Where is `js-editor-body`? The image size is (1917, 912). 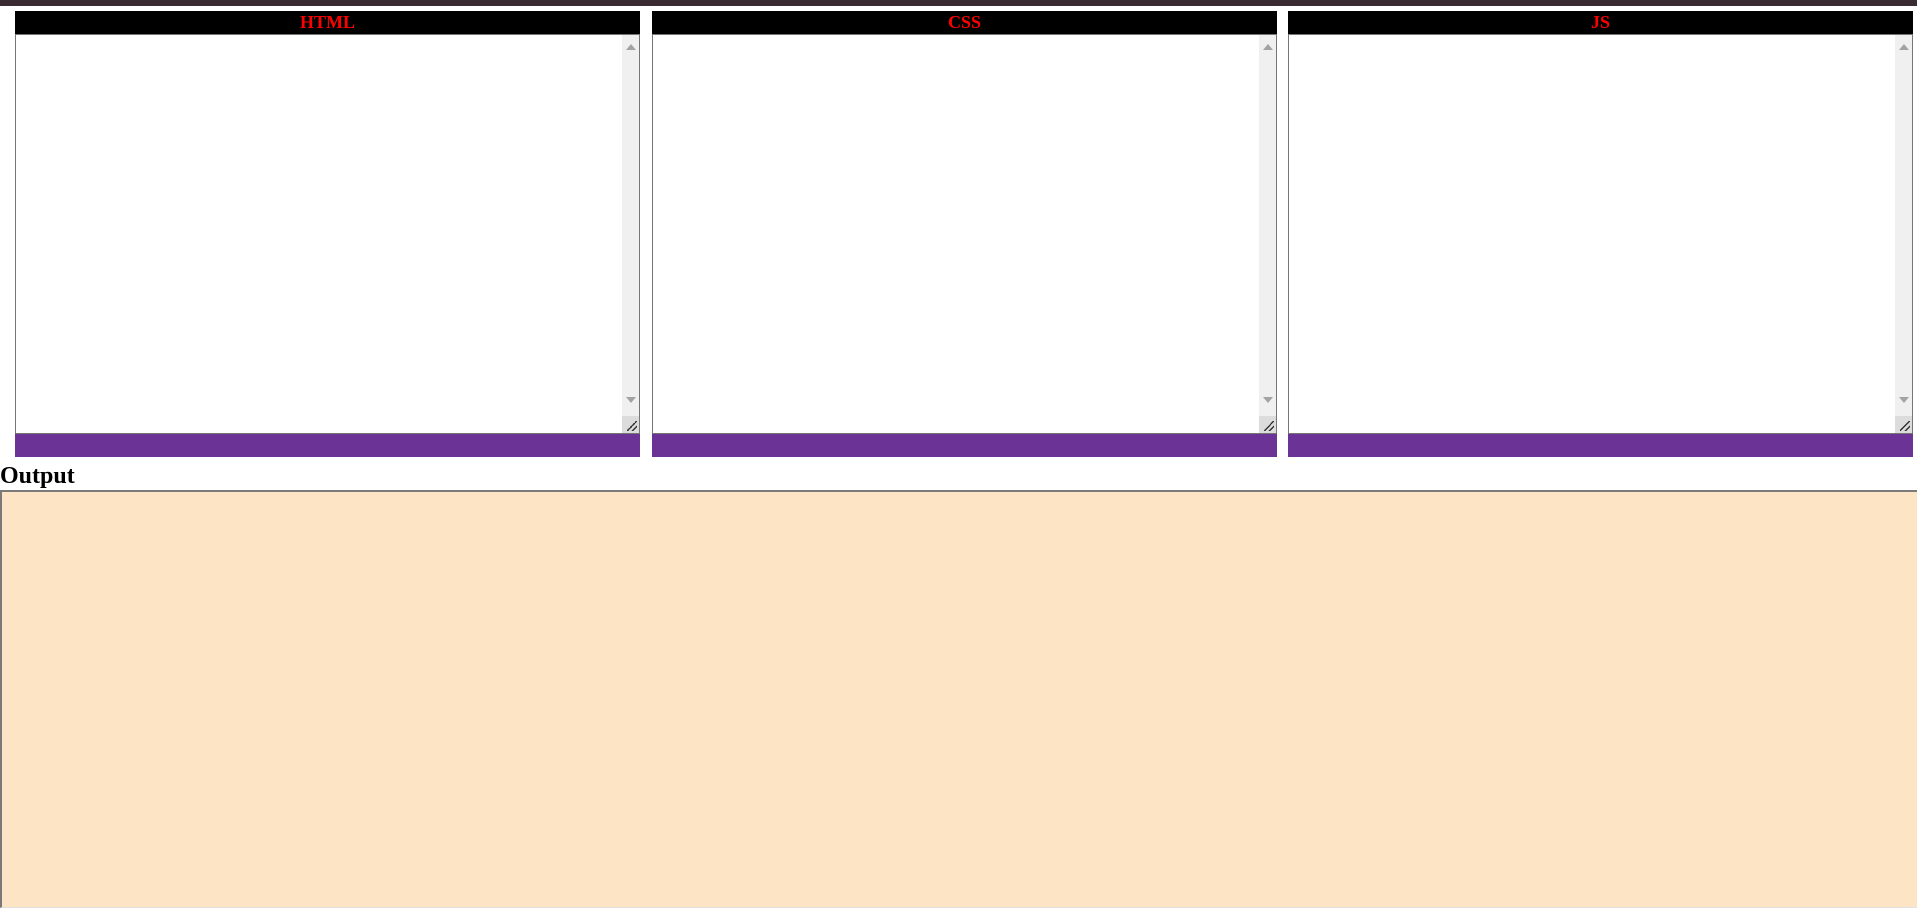 js-editor-body is located at coordinates (1600, 234).